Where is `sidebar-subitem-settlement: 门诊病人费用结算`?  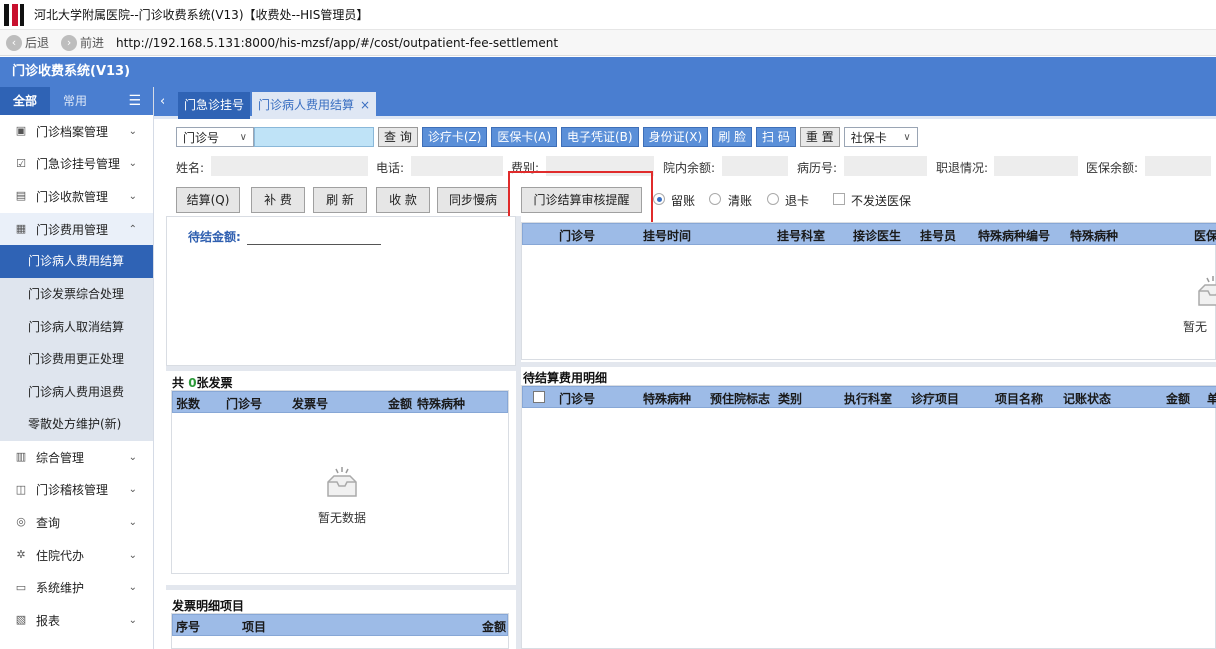
sidebar-subitem-settlement: 门诊病人费用结算 is located at coordinates (76, 261).